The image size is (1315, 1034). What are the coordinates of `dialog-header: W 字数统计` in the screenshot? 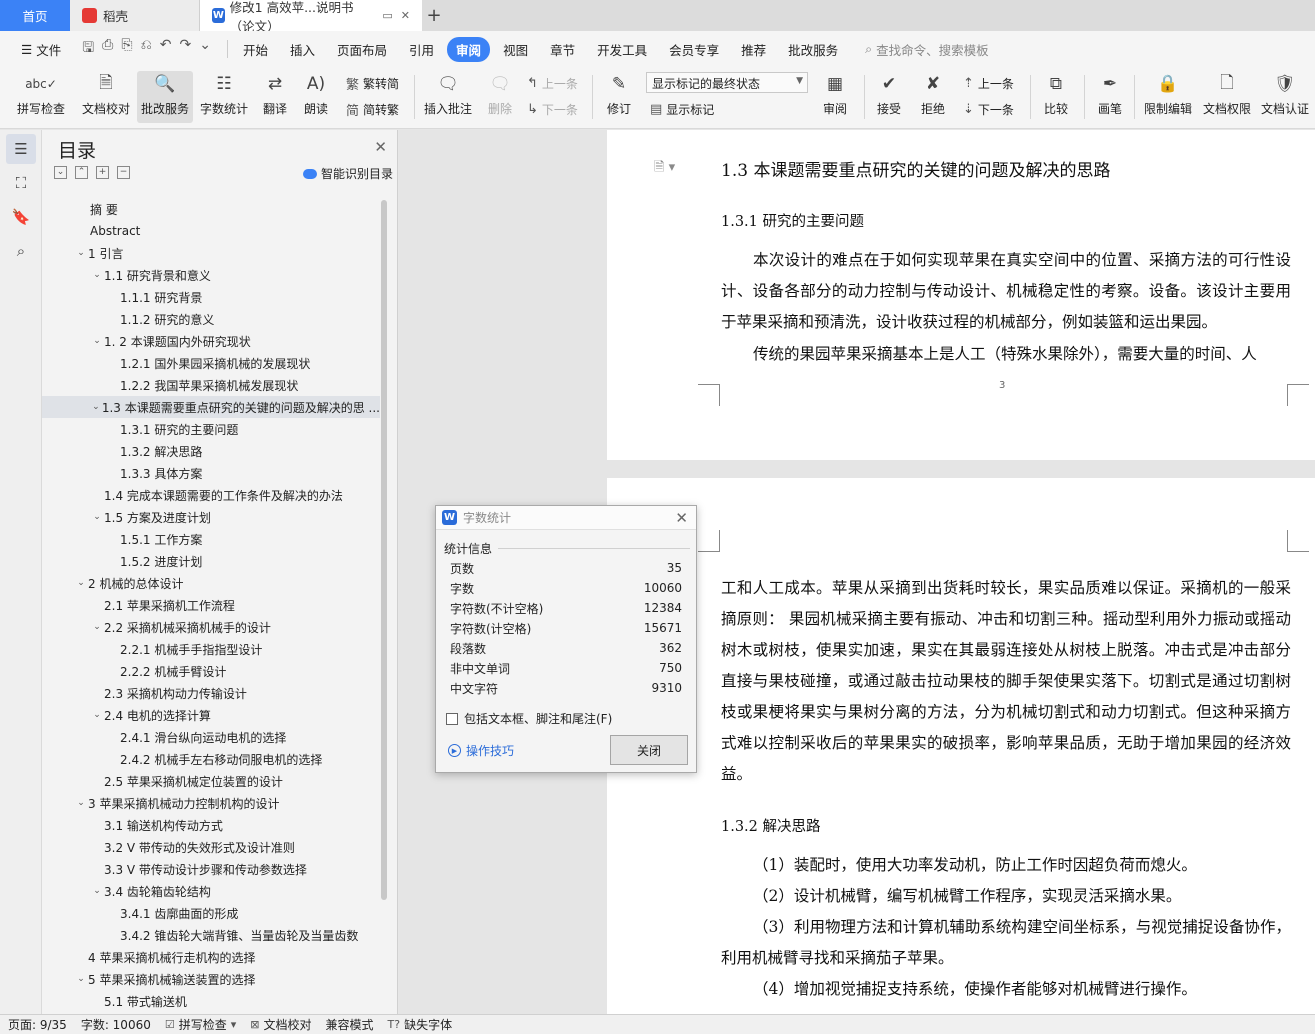 It's located at (566, 518).